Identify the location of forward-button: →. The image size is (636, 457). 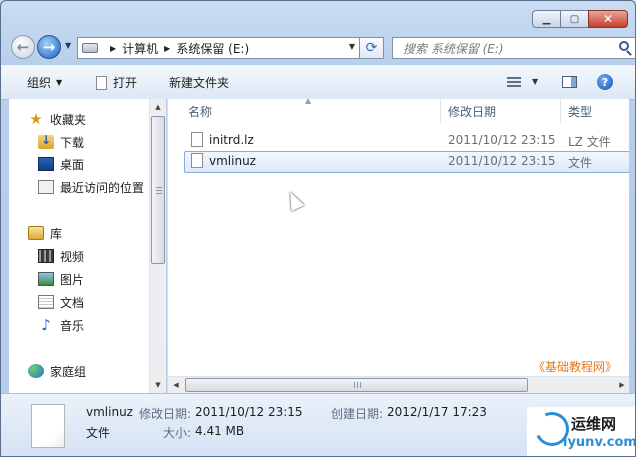
(49, 47).